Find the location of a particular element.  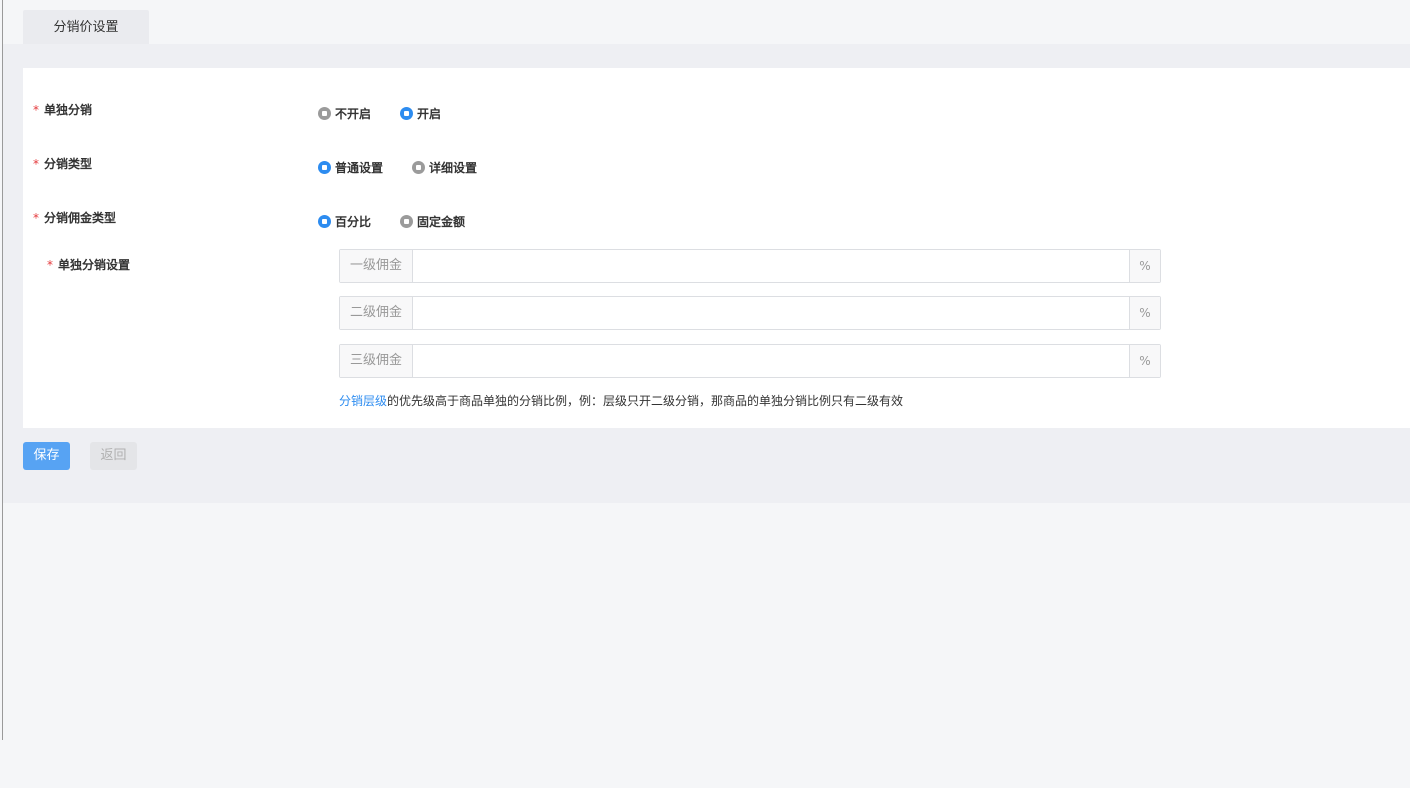

save-button: 保存 is located at coordinates (46, 456).